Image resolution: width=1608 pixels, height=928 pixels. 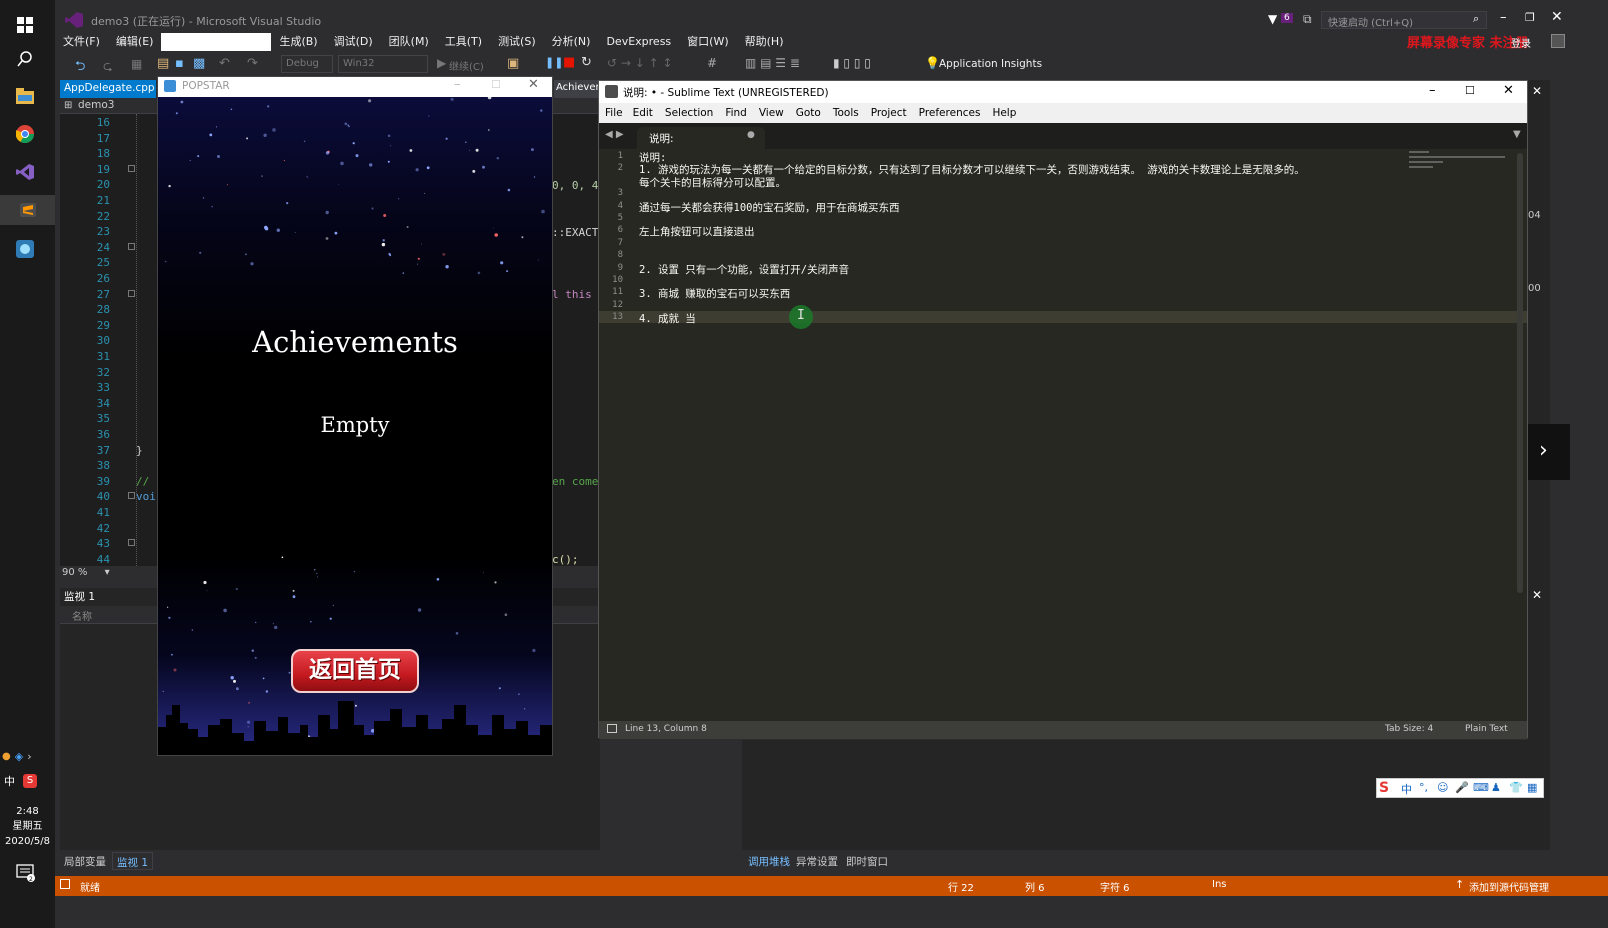 I want to click on sublime-minimize-button: –, so click(x=1432, y=90).